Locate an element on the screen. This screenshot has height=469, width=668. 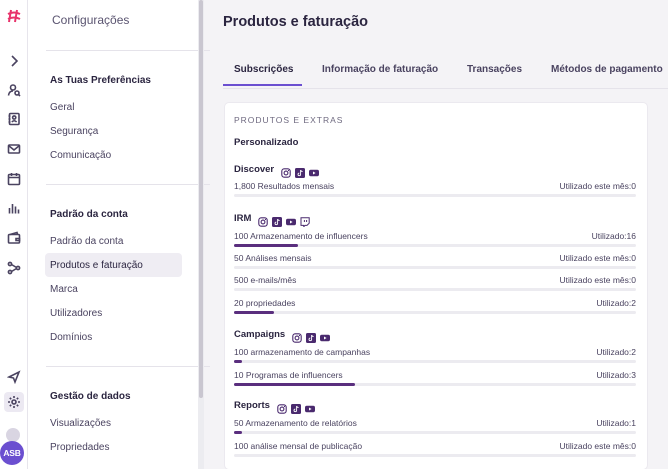
sidebar-item-dominios: Domínios is located at coordinates (113, 337).